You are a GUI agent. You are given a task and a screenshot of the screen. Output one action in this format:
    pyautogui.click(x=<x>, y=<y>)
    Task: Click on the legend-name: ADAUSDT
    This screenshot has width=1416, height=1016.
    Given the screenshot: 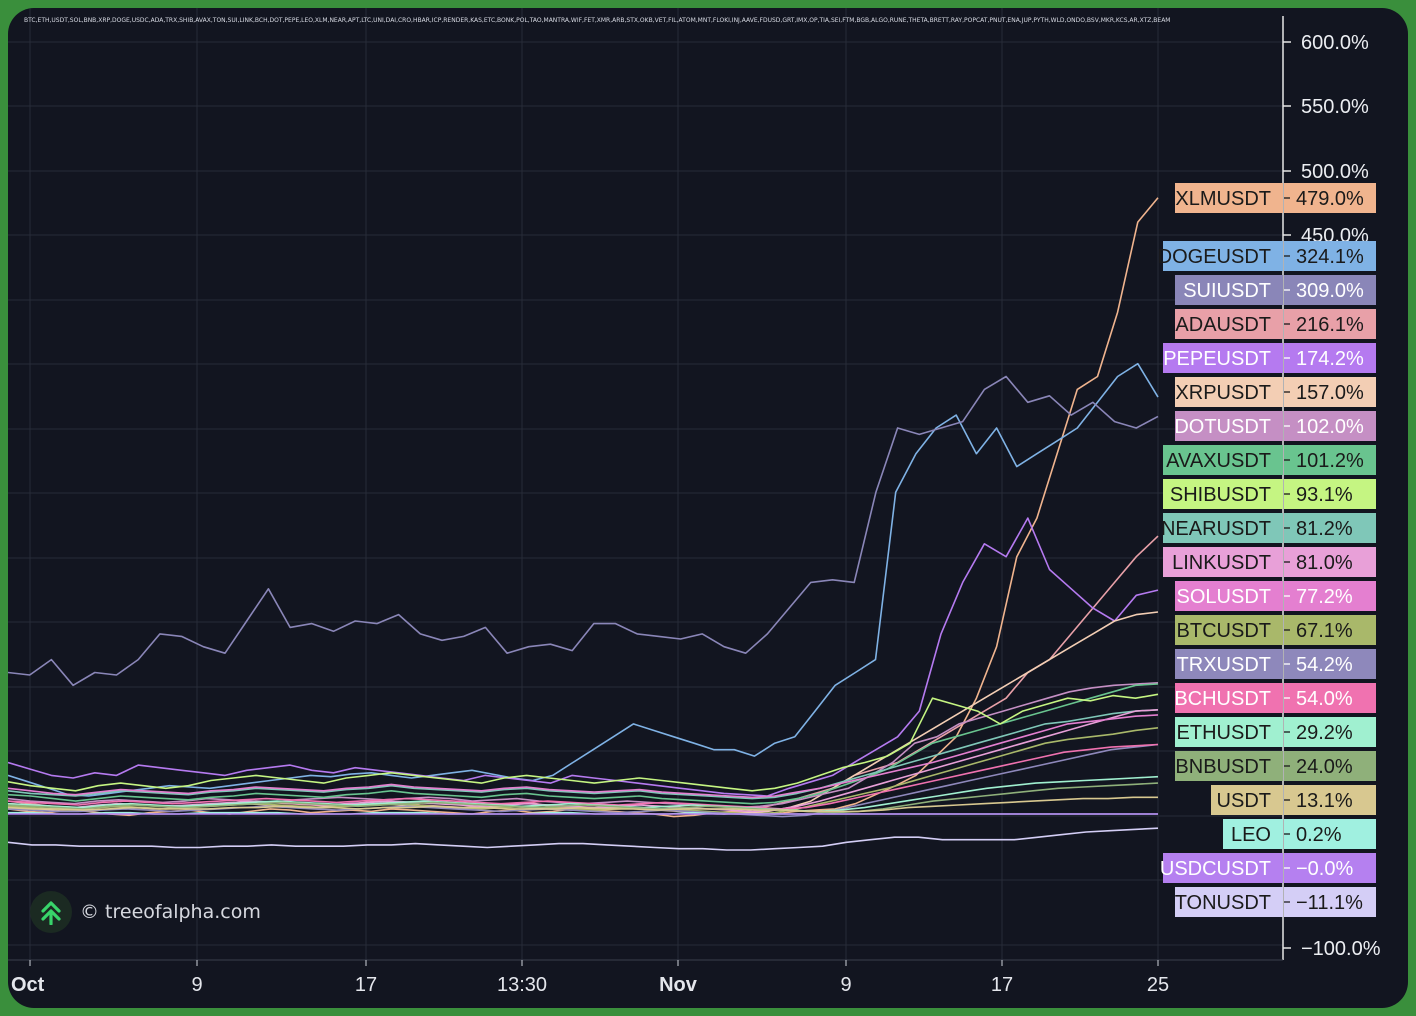 What is the action you would take?
    pyautogui.click(x=1223, y=325)
    